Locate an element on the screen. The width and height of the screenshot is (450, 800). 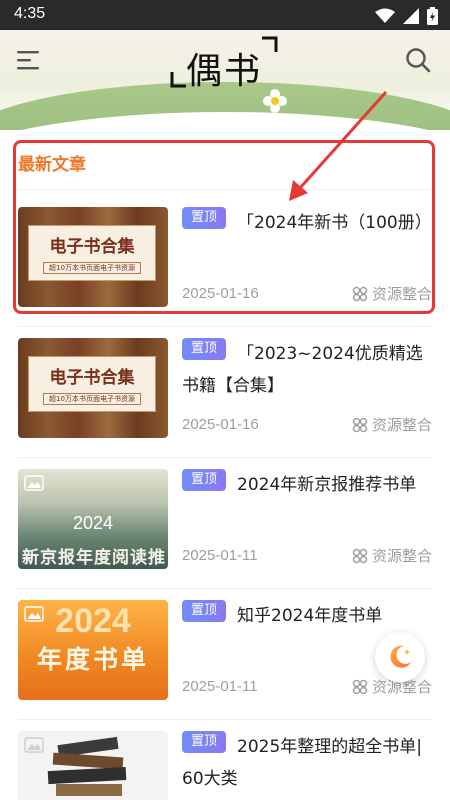
signal-icon is located at coordinates (411, 16).